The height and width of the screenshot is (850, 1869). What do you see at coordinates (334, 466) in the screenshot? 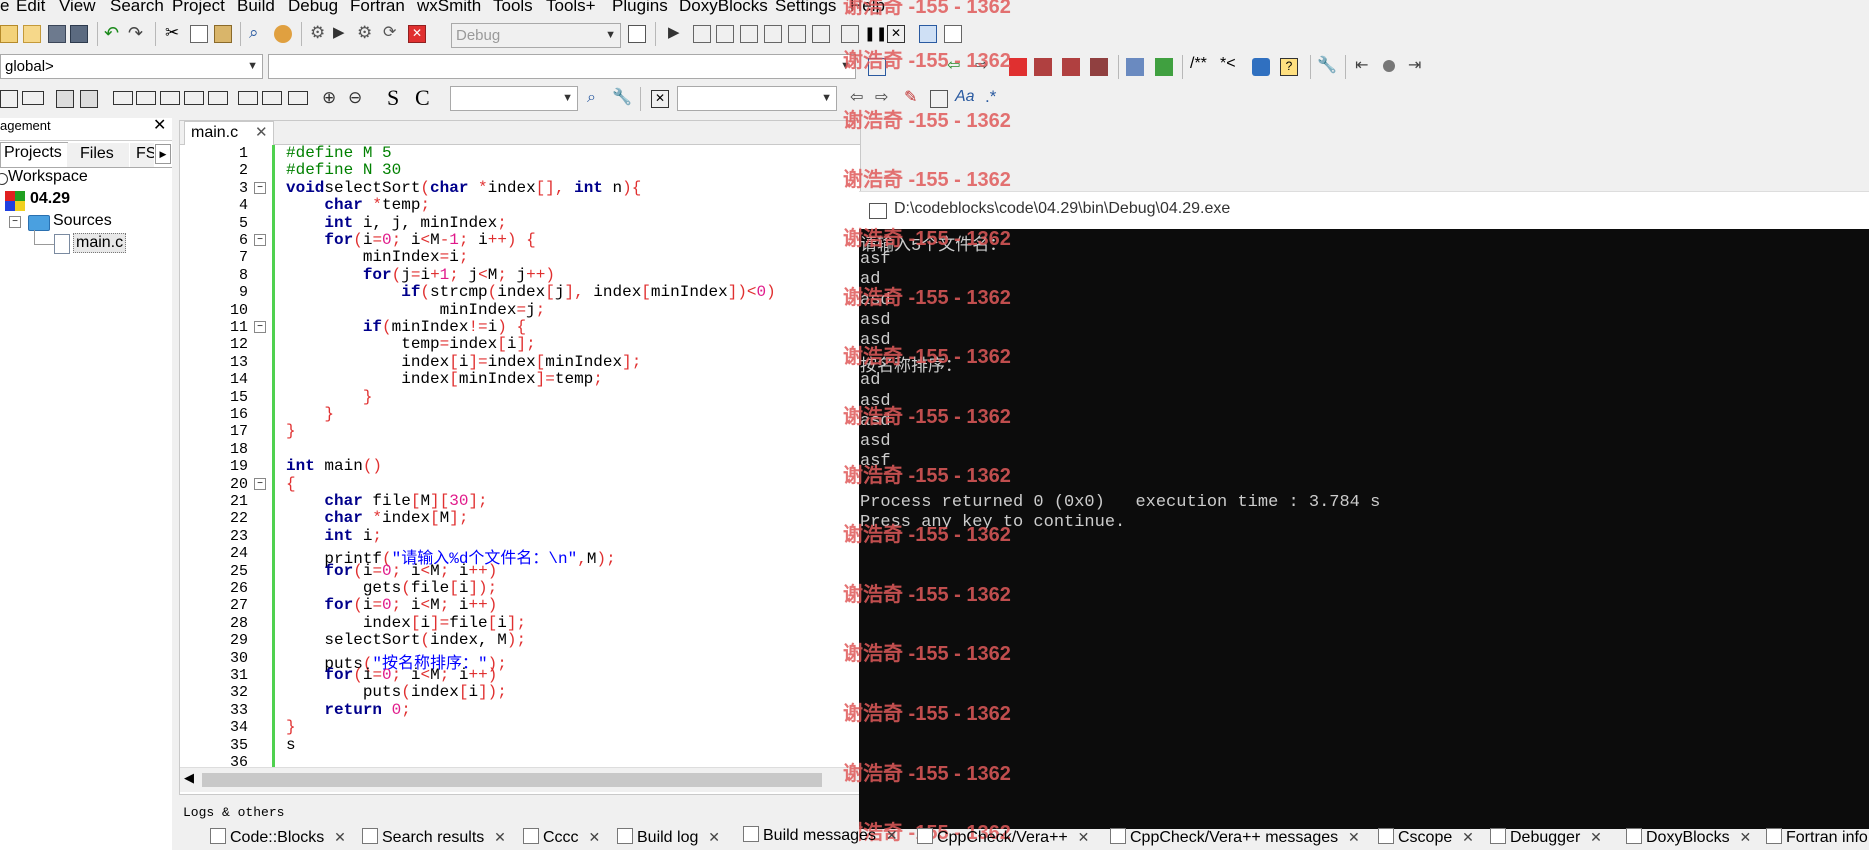
I see `code-line: int main()` at bounding box center [334, 466].